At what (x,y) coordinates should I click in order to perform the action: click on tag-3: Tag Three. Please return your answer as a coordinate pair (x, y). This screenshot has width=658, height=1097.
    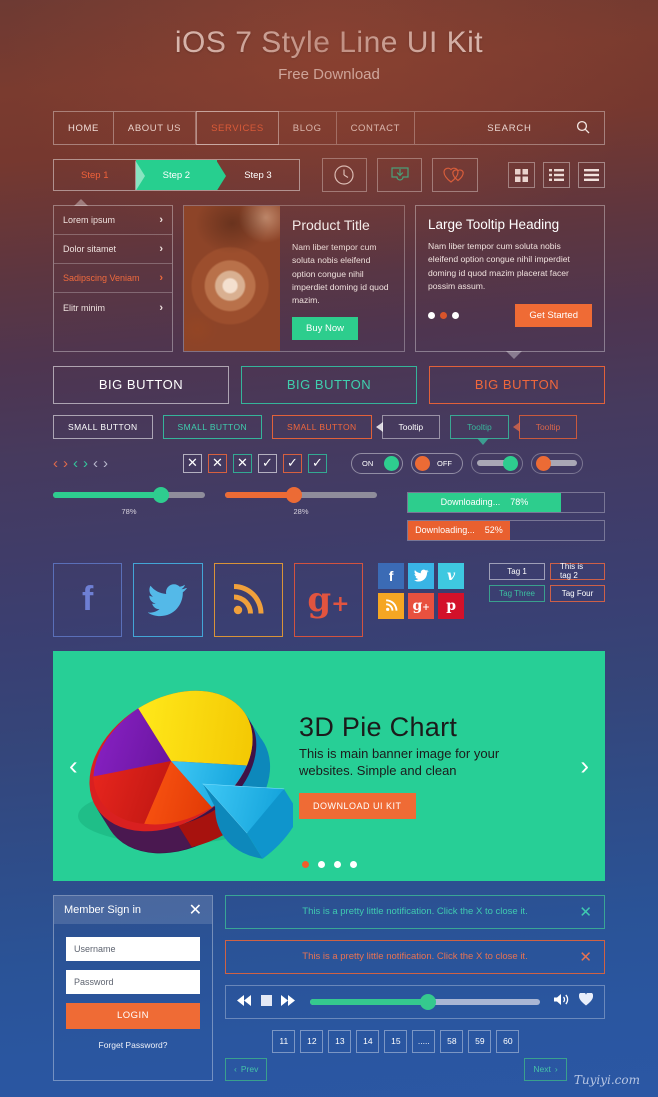
    Looking at the image, I should click on (517, 593).